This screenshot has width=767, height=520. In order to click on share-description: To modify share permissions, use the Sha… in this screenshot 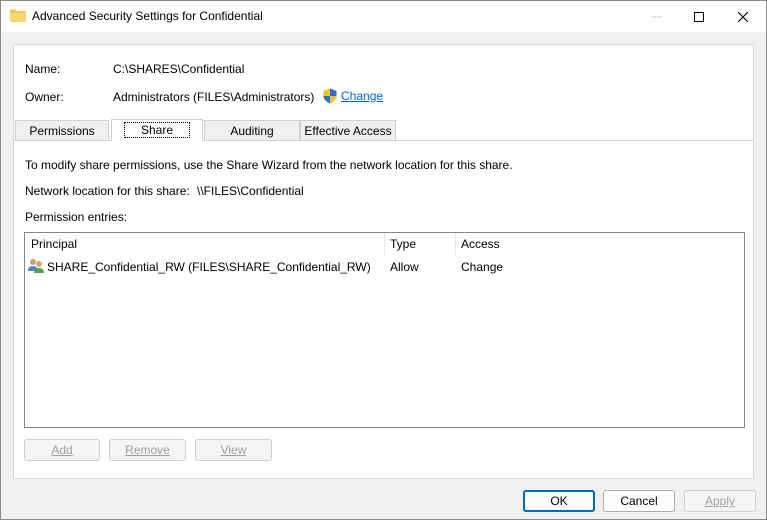, I will do `click(269, 165)`.